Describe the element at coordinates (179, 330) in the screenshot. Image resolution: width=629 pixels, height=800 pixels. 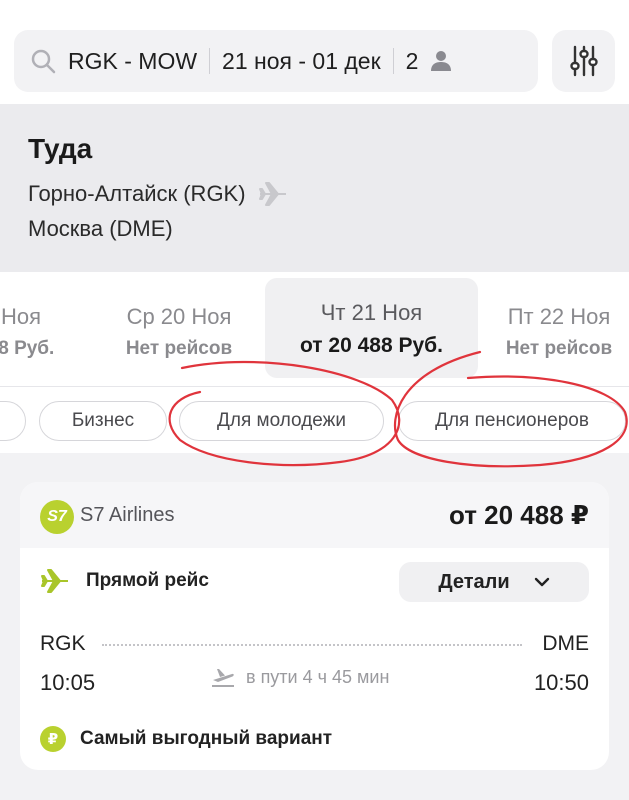
I see `date-item: Ср 20 Ноя Нет рейсов` at that location.